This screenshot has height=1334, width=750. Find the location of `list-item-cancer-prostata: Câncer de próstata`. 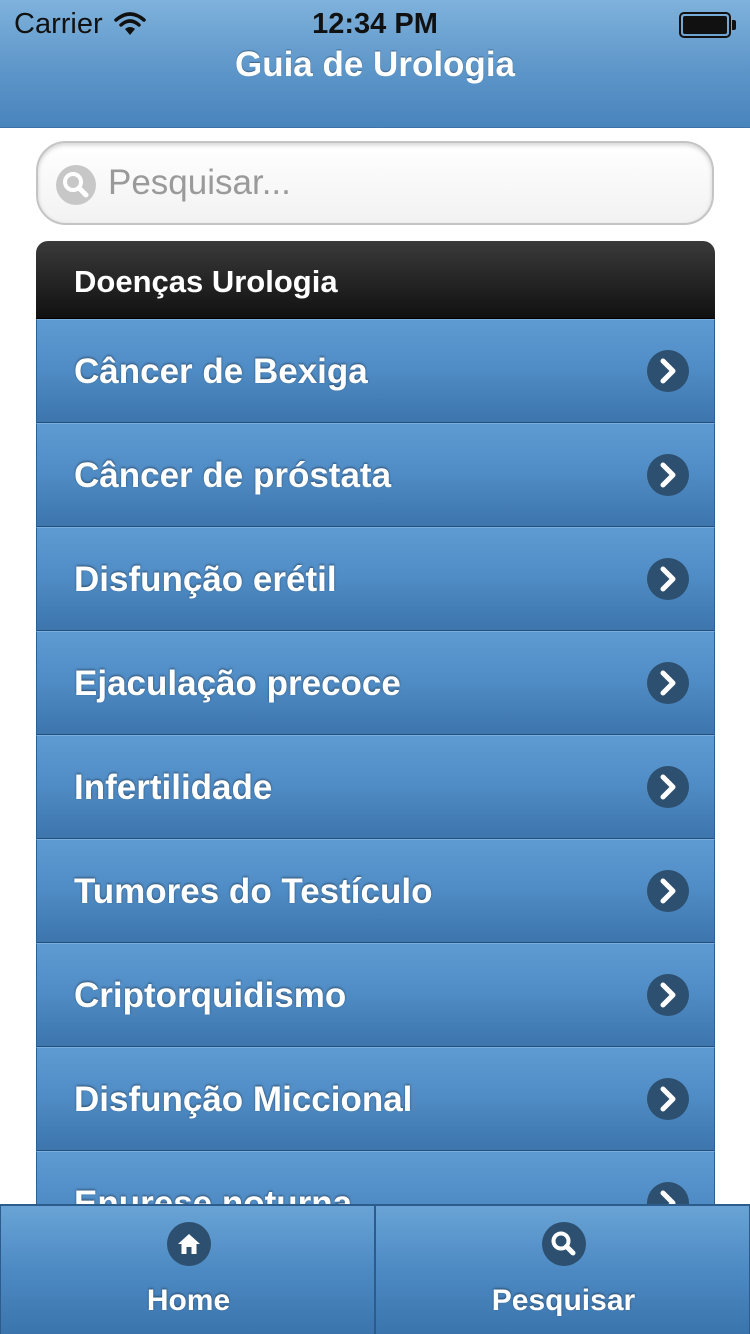

list-item-cancer-prostata: Câncer de próstata is located at coordinates (375, 475).